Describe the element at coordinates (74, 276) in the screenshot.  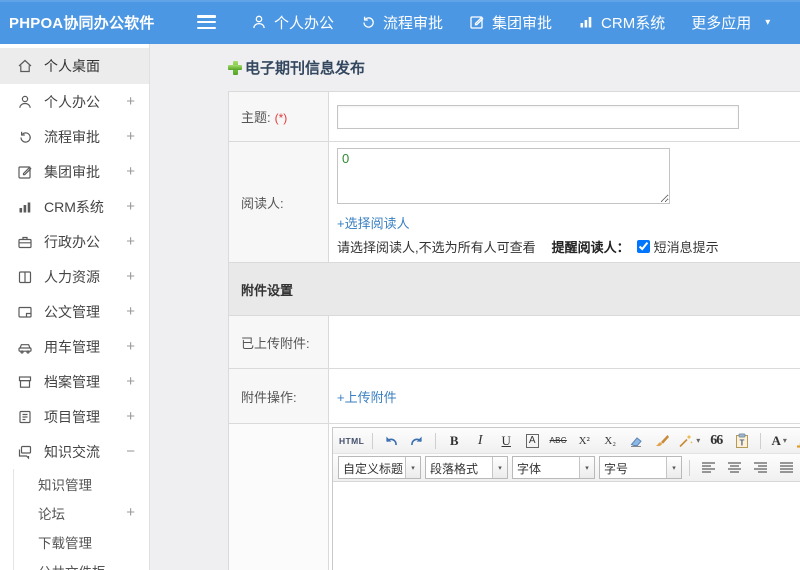
I see `sidebar-item-hr: 人力资源 +` at that location.